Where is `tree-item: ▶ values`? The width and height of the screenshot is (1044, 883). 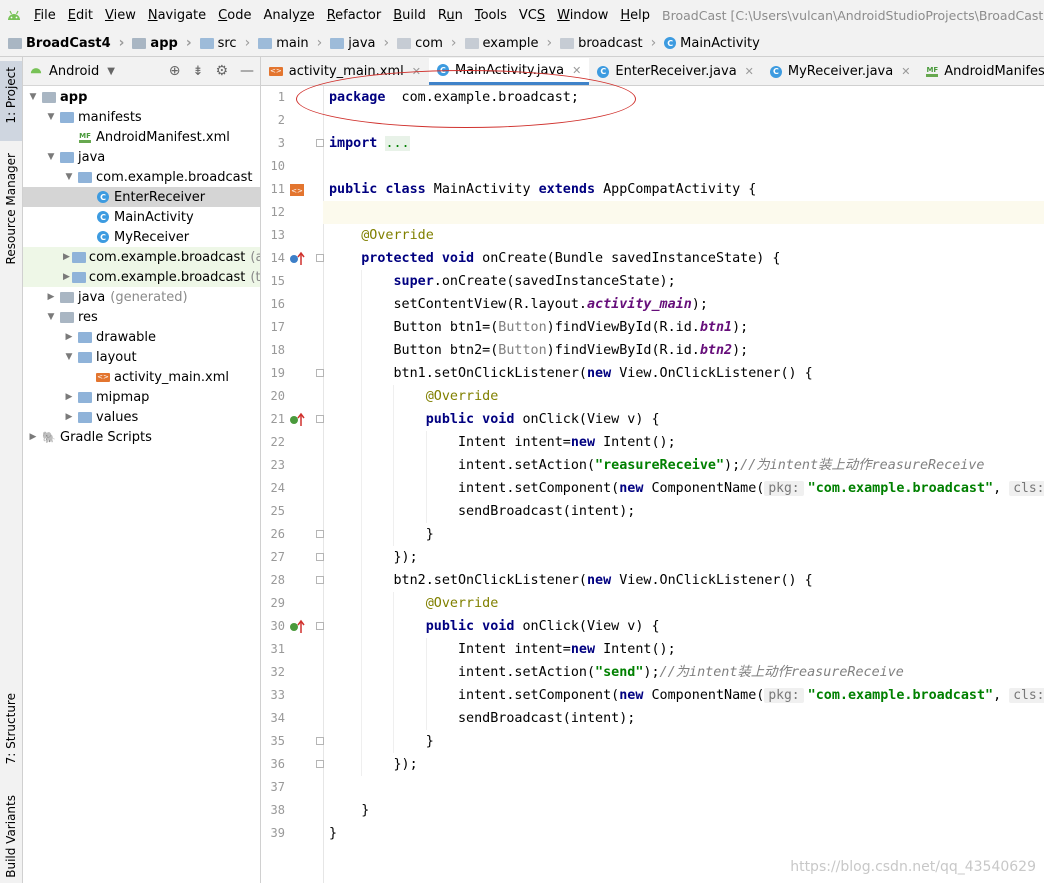
tree-item: ▶ values is located at coordinates (141, 417).